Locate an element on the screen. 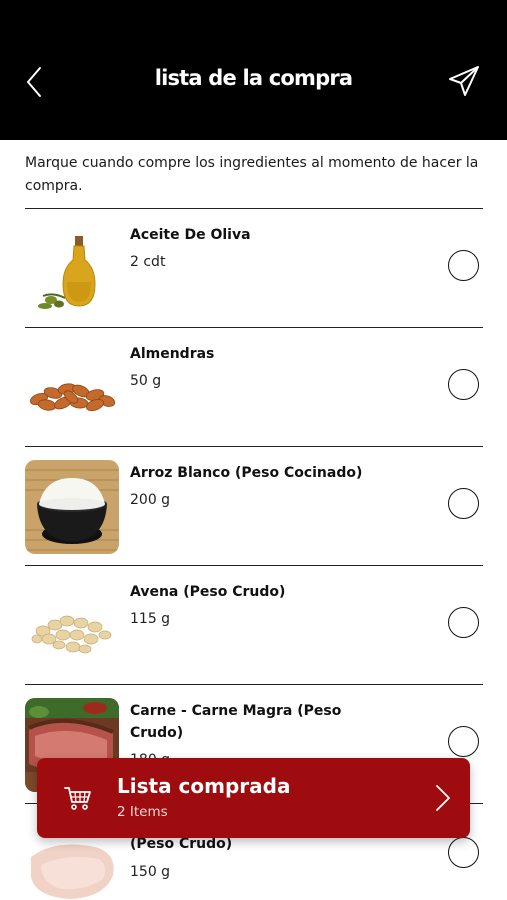 This screenshot has height=900, width=507. item-quantity: 2 cdt is located at coordinates (148, 262).